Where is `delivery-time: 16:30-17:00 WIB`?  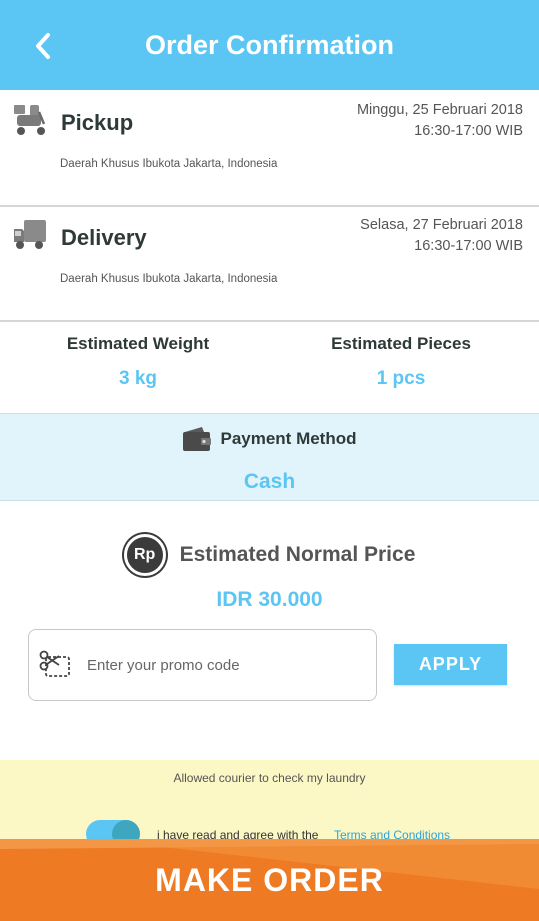
delivery-time: 16:30-17:00 WIB is located at coordinates (468, 246).